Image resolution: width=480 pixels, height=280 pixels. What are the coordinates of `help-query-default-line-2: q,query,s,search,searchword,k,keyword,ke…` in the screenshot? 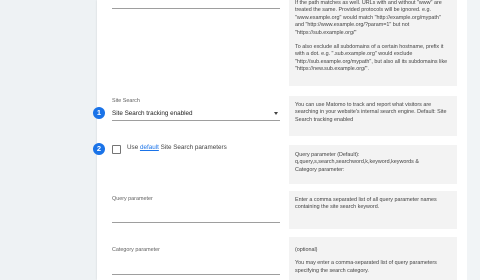 It's located at (357, 162).